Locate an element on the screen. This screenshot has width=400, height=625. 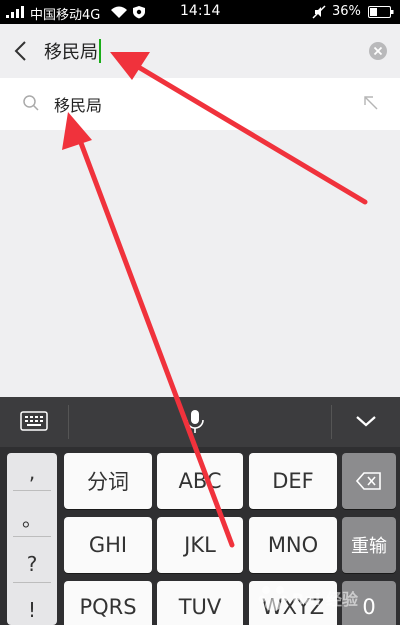
key-def: DEF is located at coordinates (293, 481).